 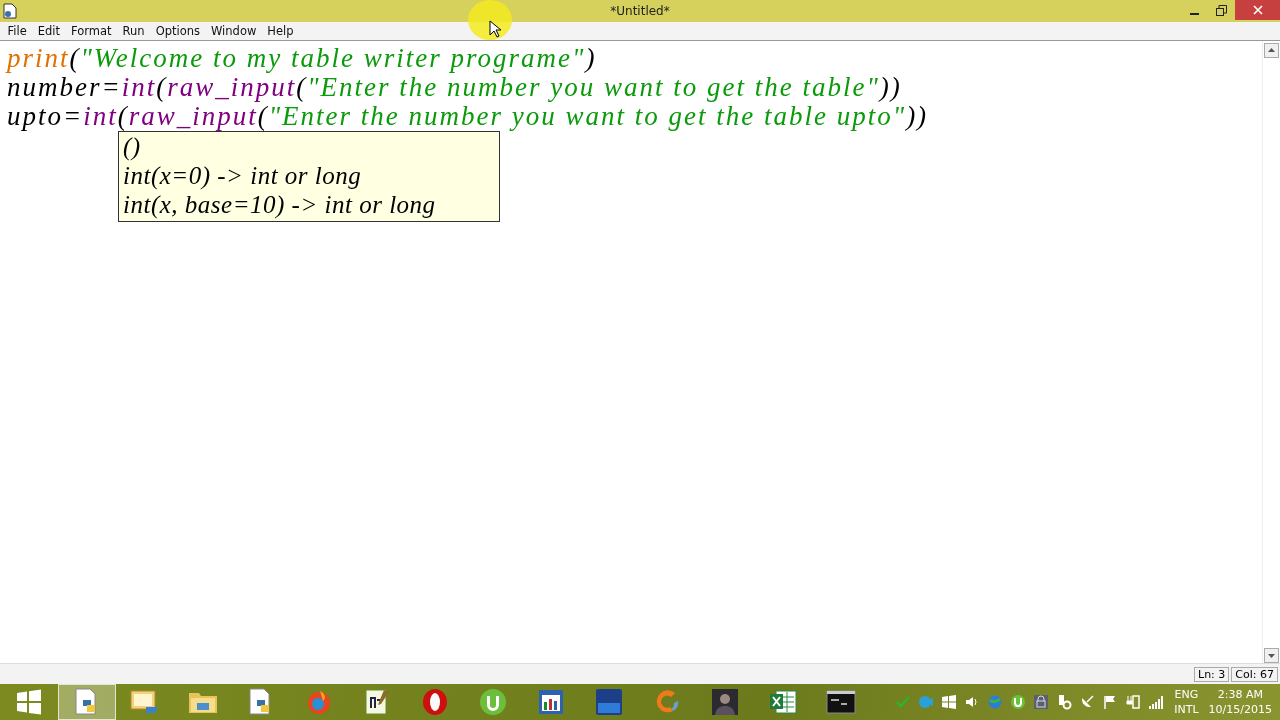 I want to click on menu-item: Run, so click(x=134, y=31).